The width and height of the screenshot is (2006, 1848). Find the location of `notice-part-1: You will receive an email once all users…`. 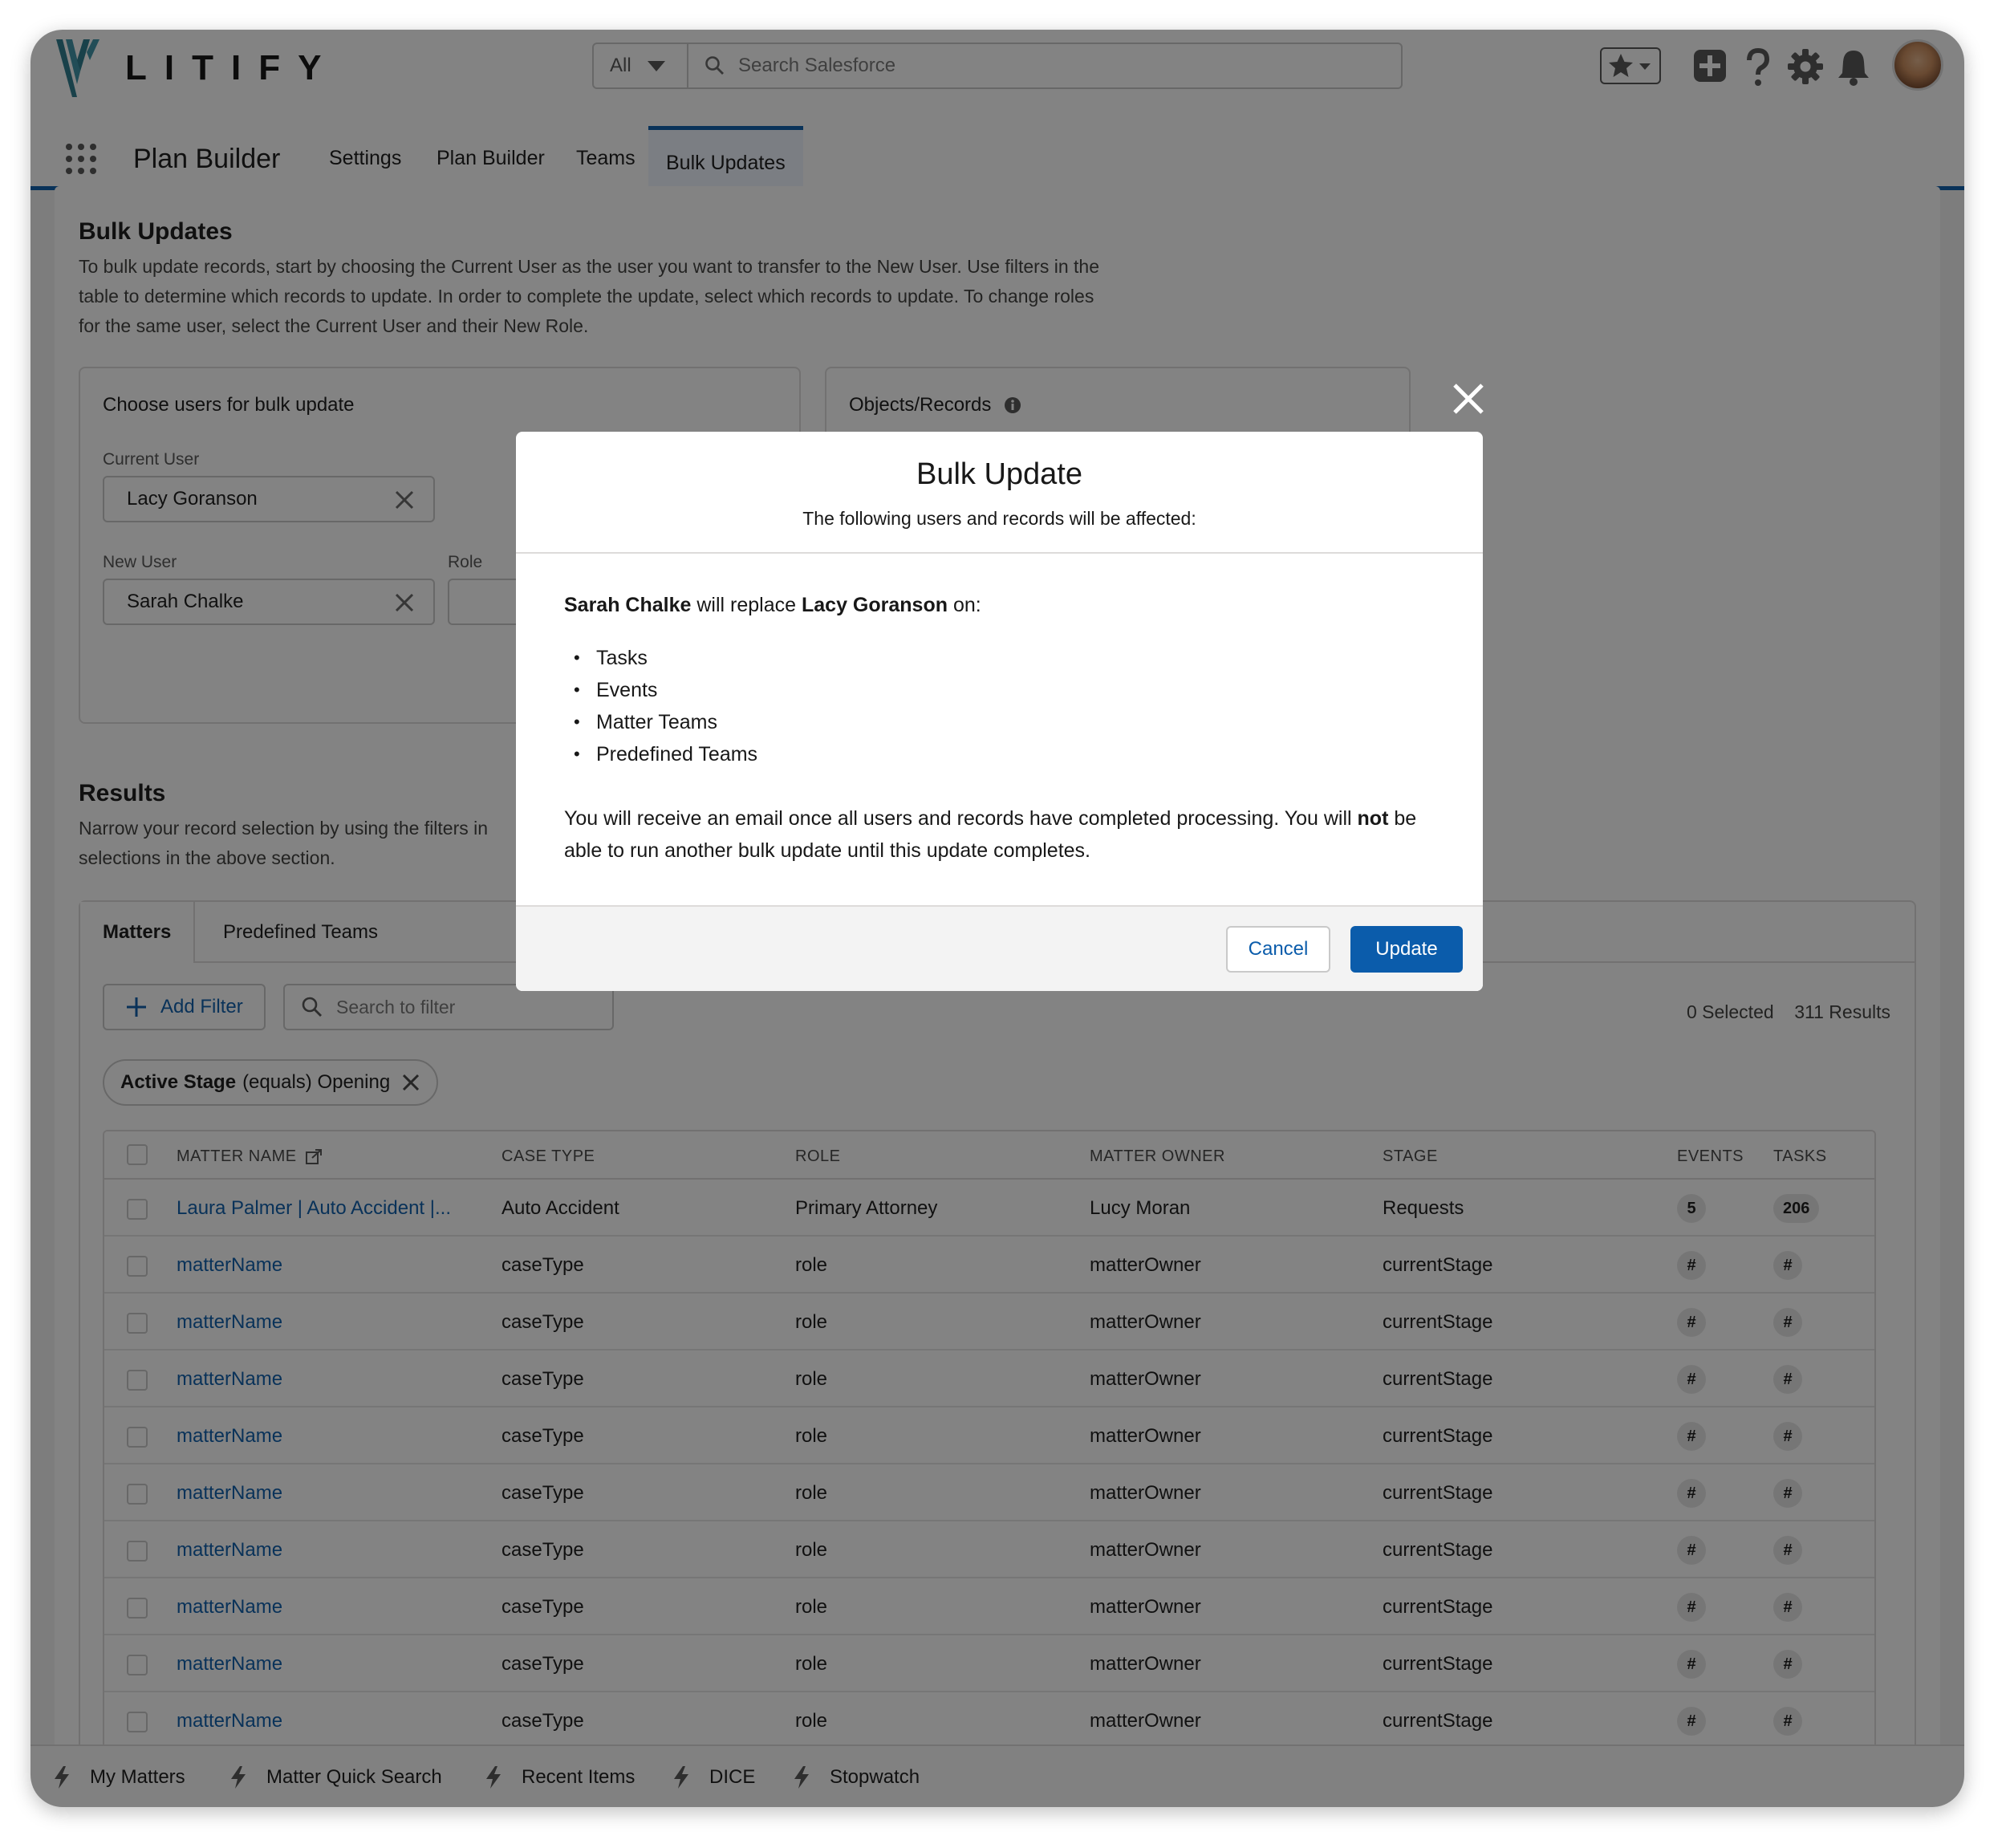

notice-part-1: You will receive an email once all users… is located at coordinates (958, 818).